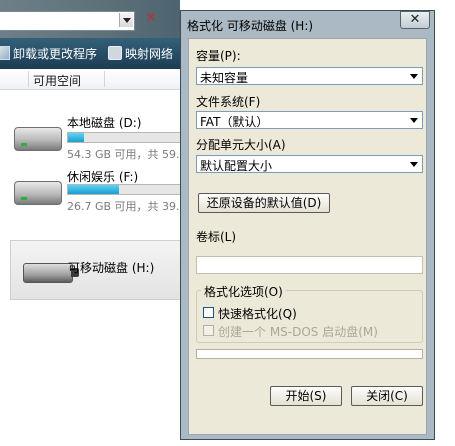 This screenshot has height=446, width=455. I want to click on address-bar, so click(67, 21).